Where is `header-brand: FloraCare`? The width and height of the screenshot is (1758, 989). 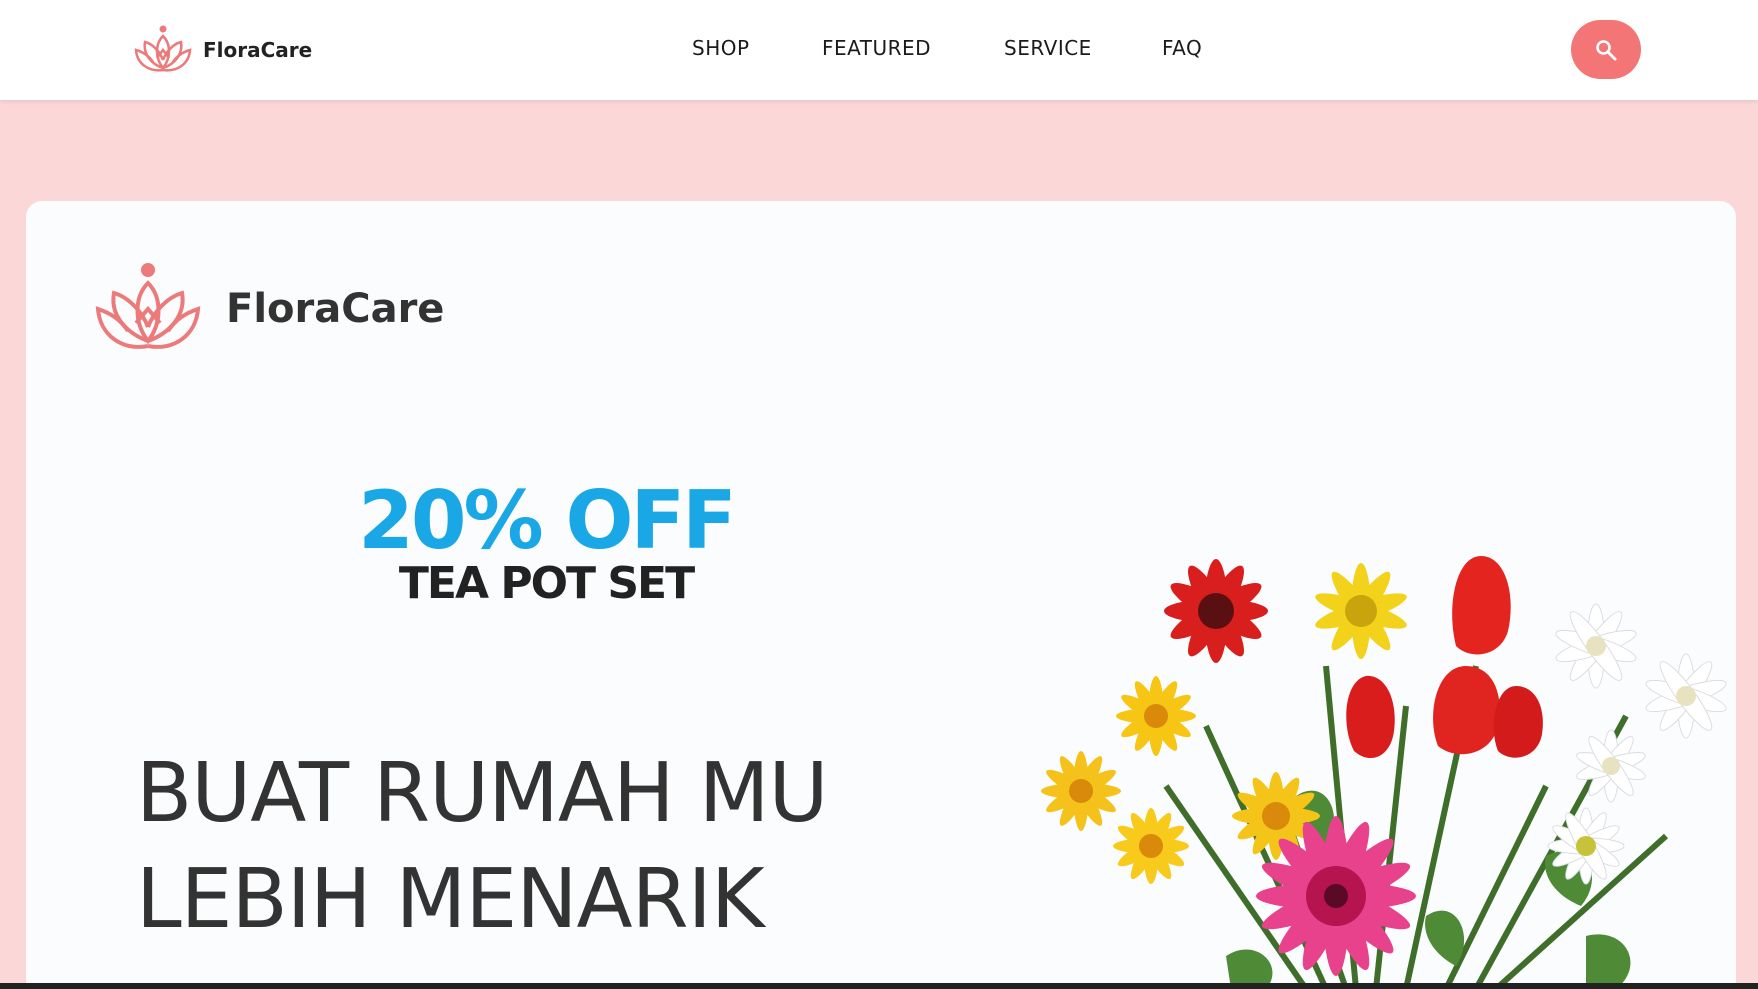
header-brand: FloraCare is located at coordinates (222, 50).